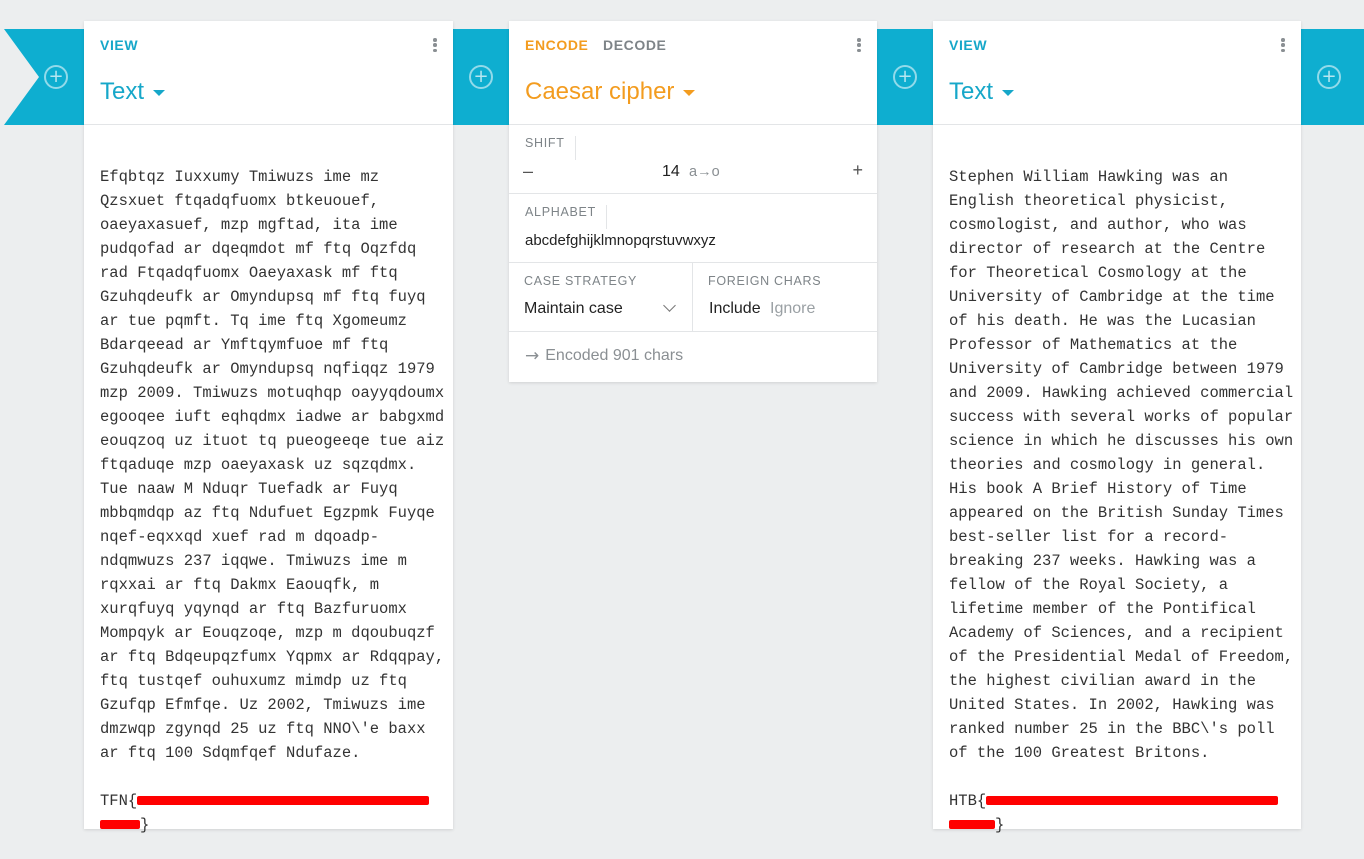 The height and width of the screenshot is (859, 1364). What do you see at coordinates (1114, 813) in the screenshot?
I see `flag-line: HTB{}` at bounding box center [1114, 813].